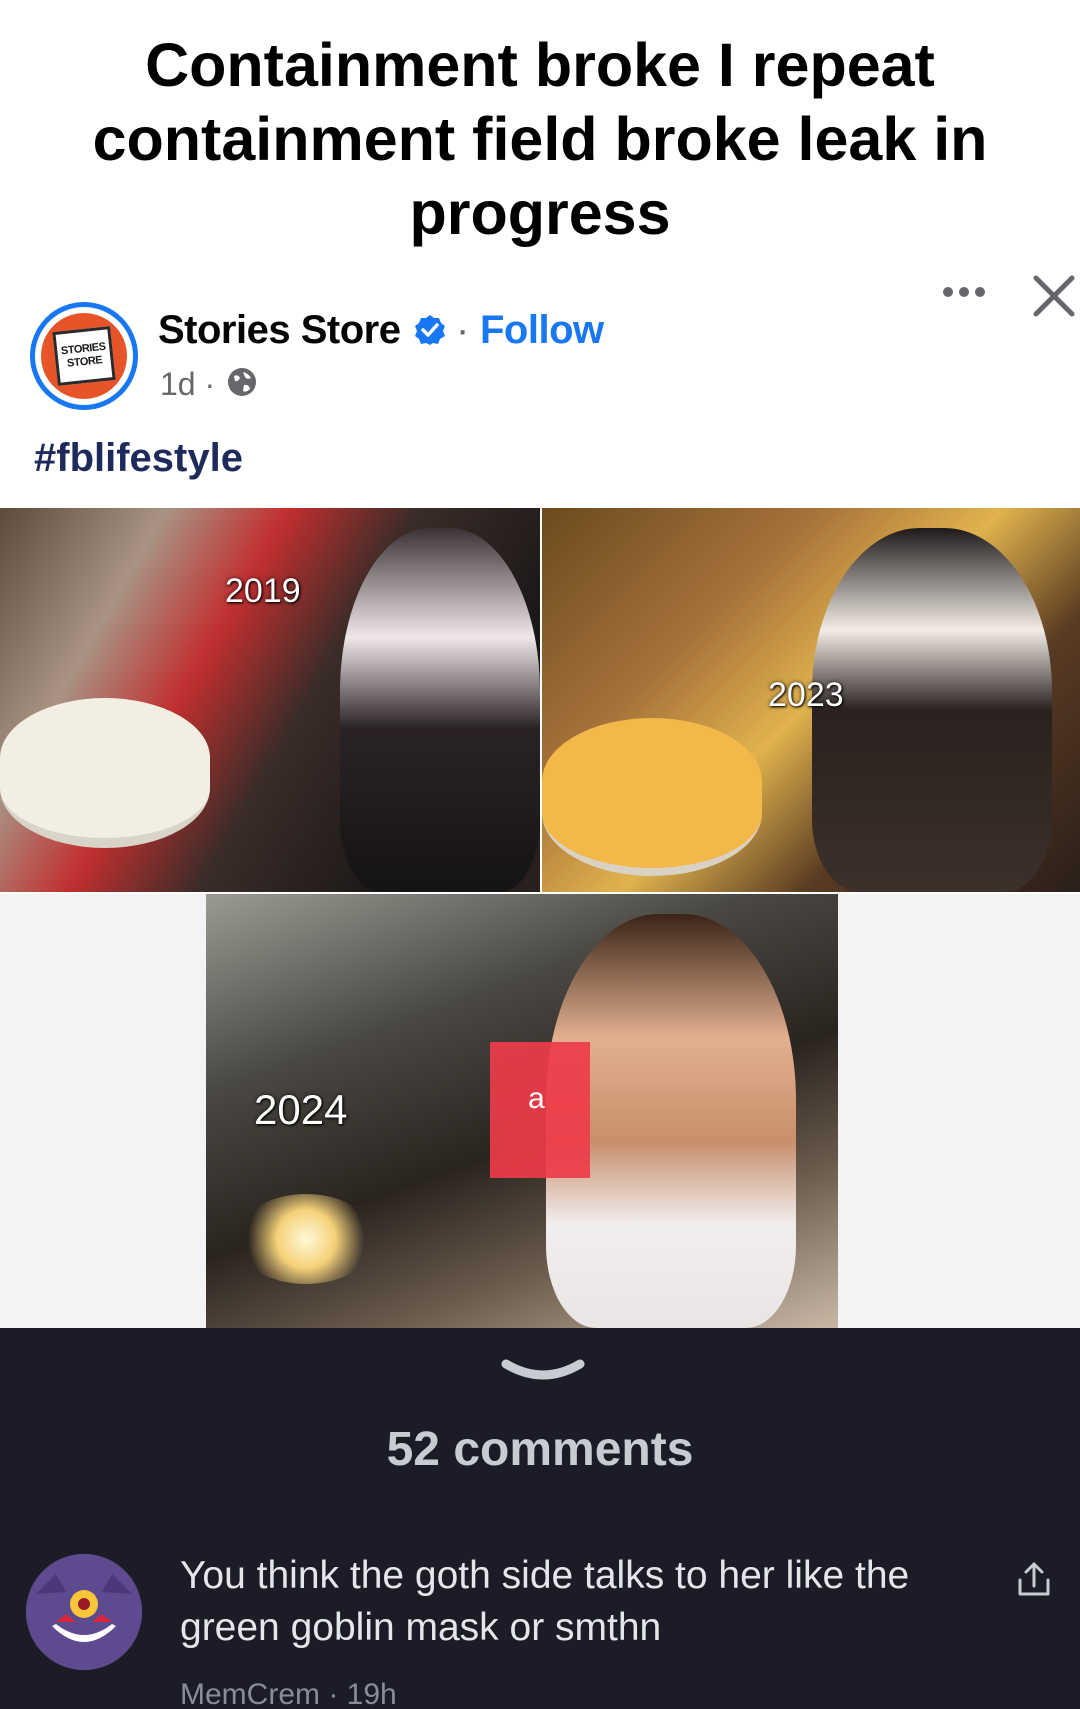  I want to click on sparkler-candles, so click(306, 1239).